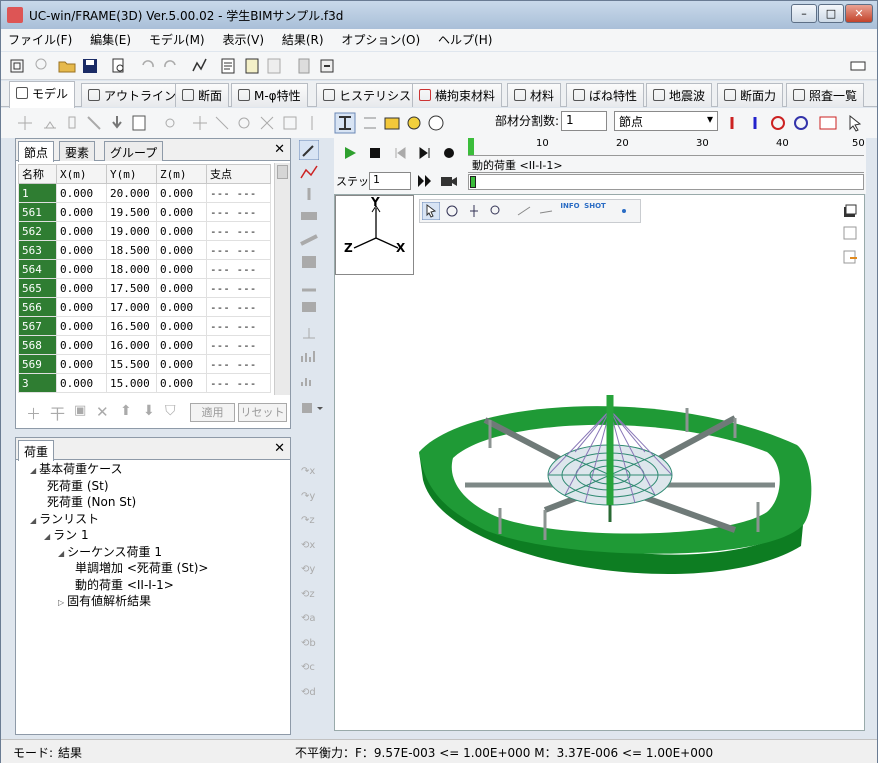 This screenshot has height=763, width=878. Describe the element at coordinates (850, 233) in the screenshot. I see `list-icon` at that location.